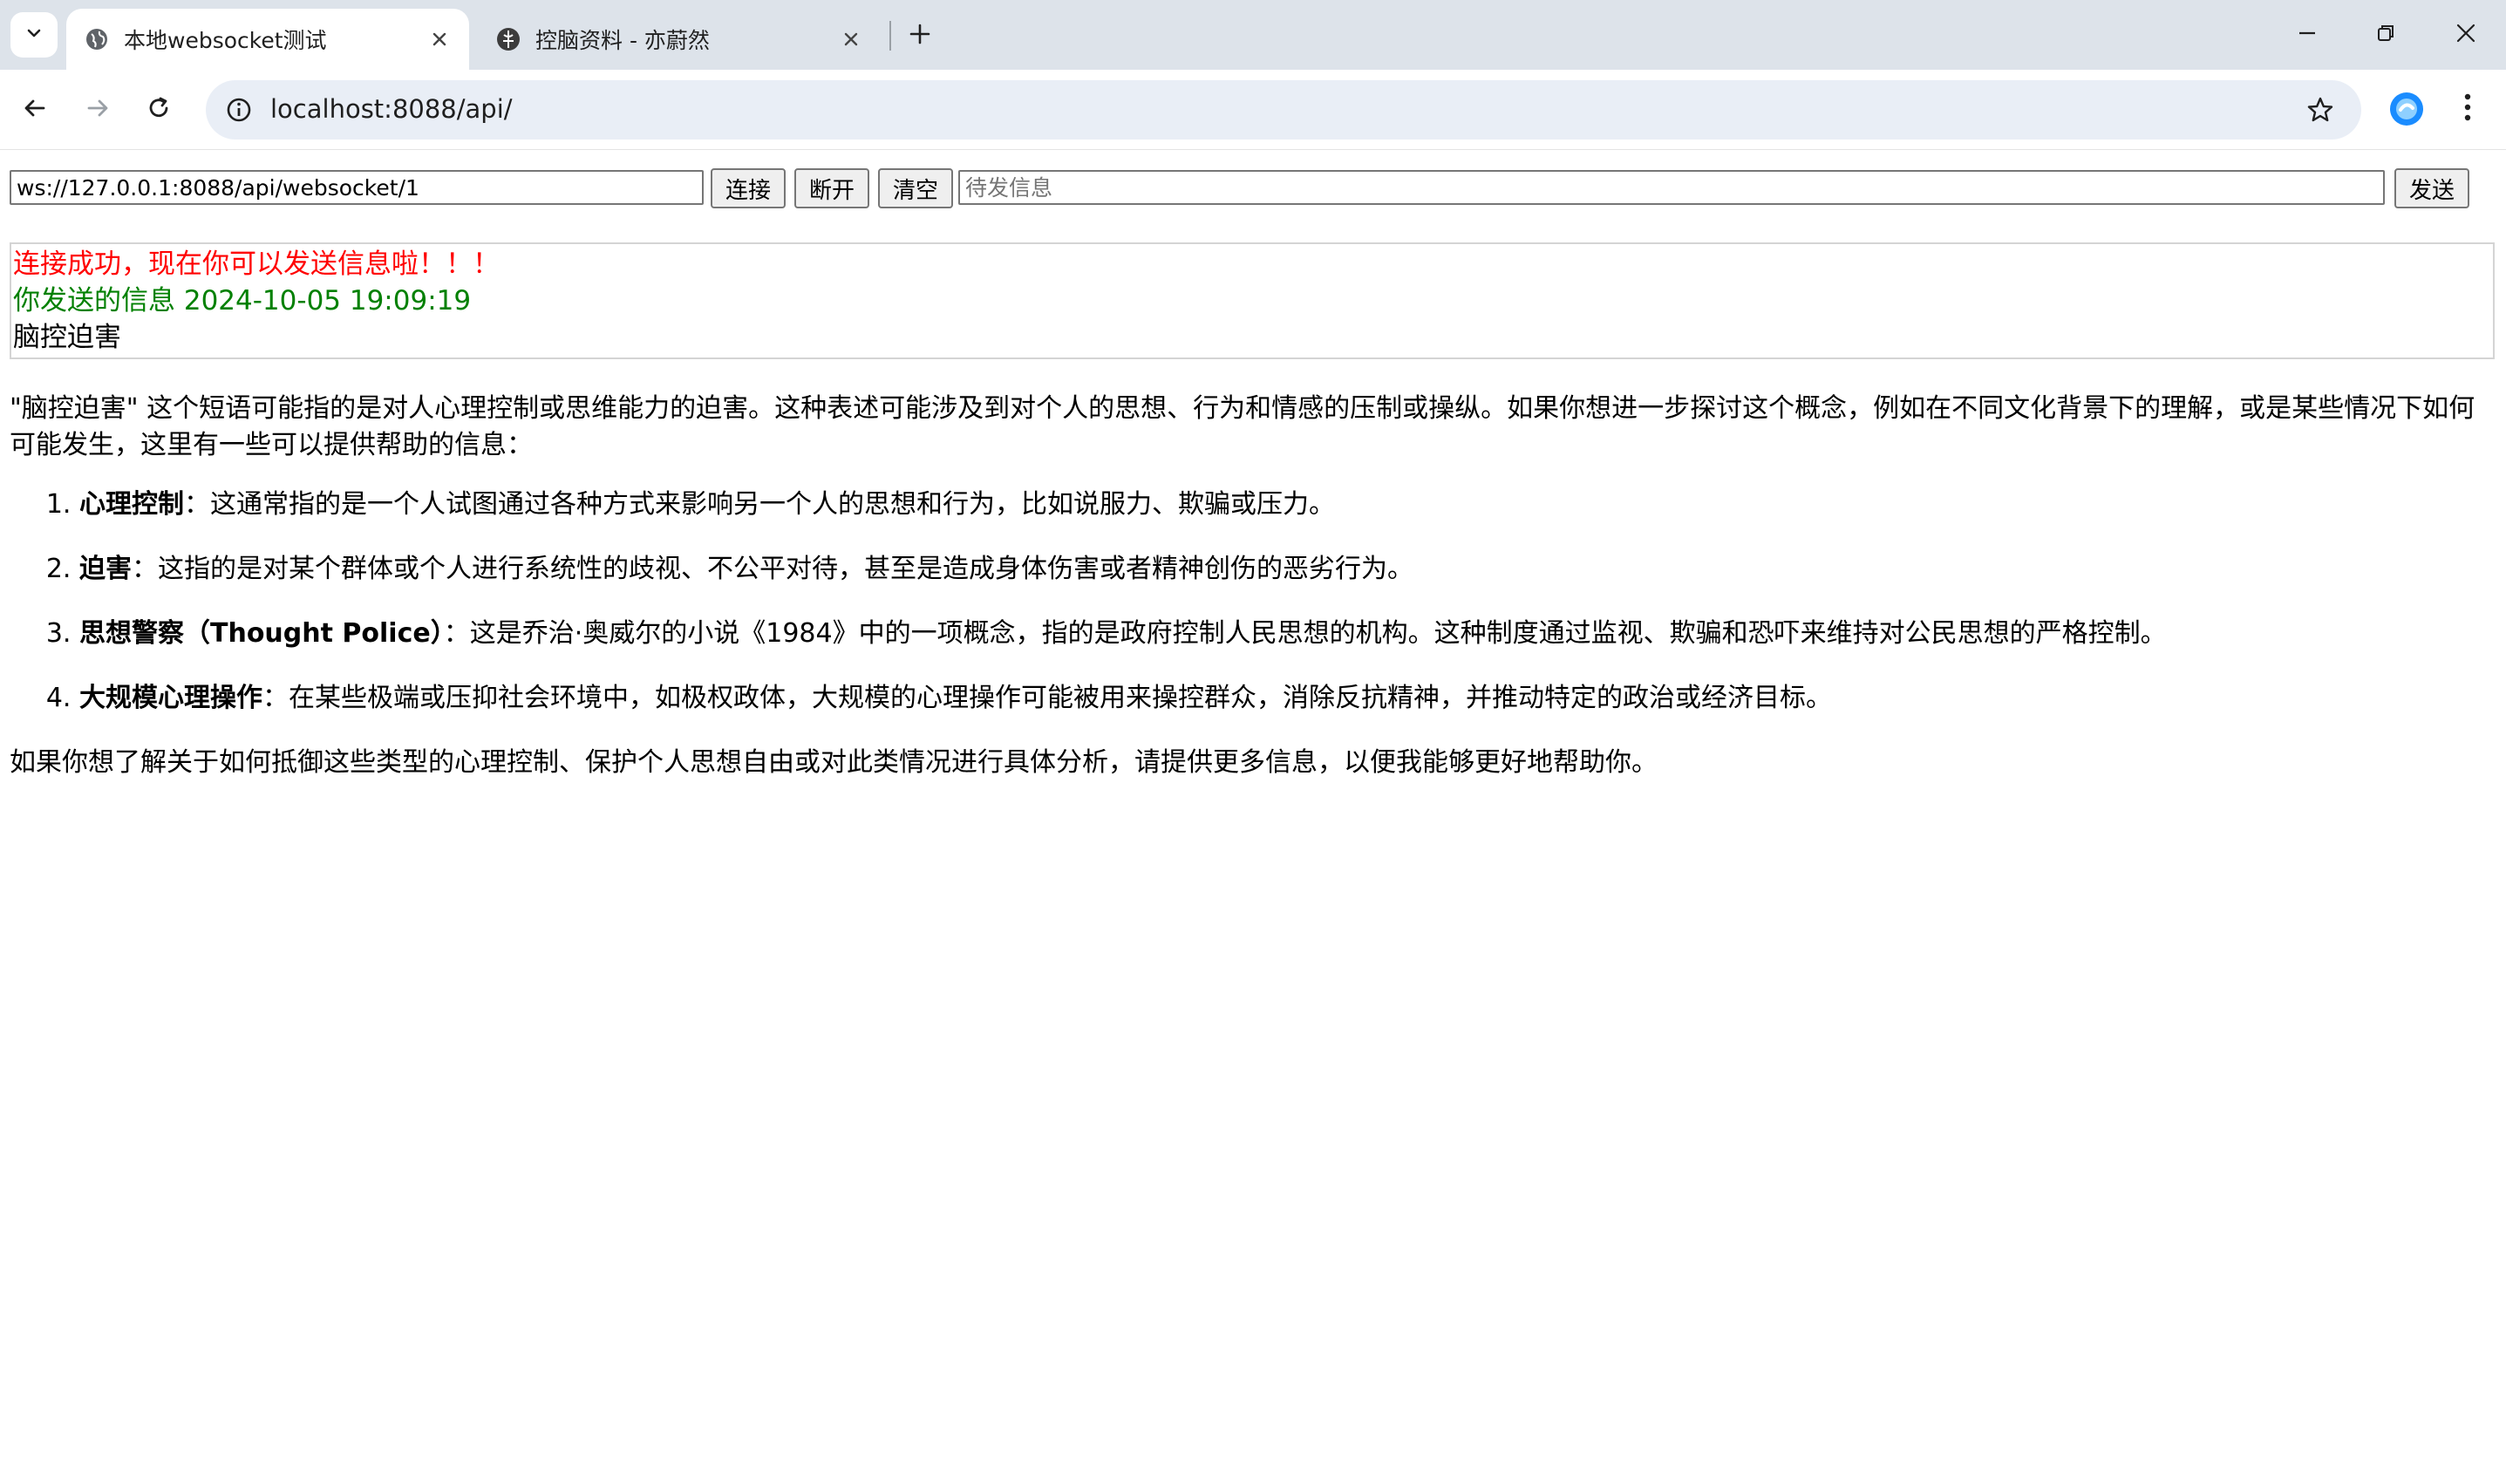  Describe the element at coordinates (105, 569) in the screenshot. I see `list-item-term: 迫害` at that location.